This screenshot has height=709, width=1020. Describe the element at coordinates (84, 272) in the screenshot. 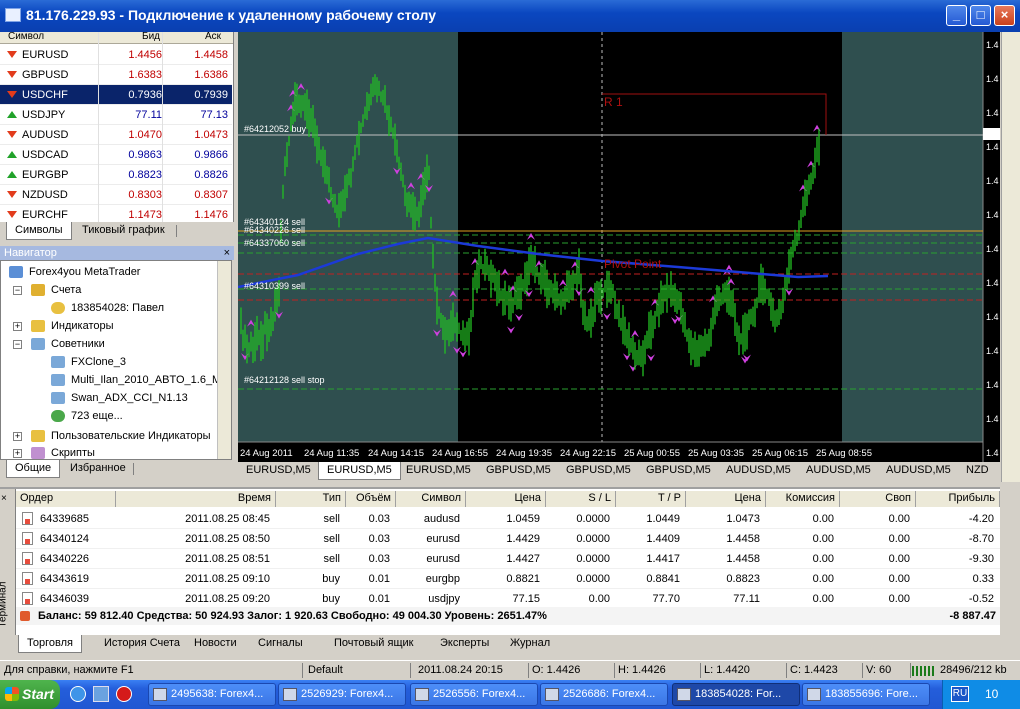

I see `nav-root: Forex4you MetaTrader` at that location.